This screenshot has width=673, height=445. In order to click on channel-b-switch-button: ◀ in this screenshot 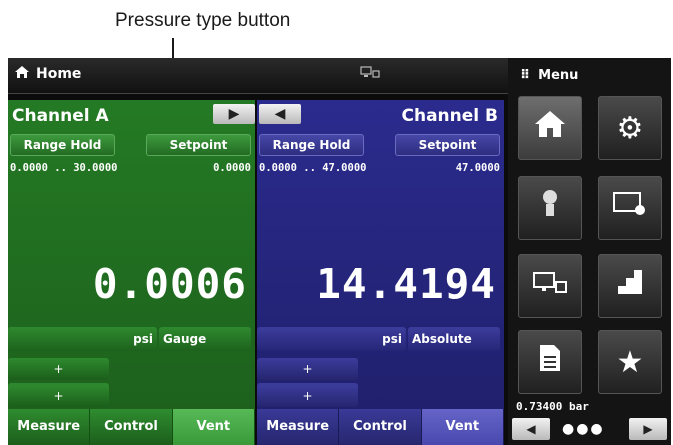, I will do `click(280, 114)`.